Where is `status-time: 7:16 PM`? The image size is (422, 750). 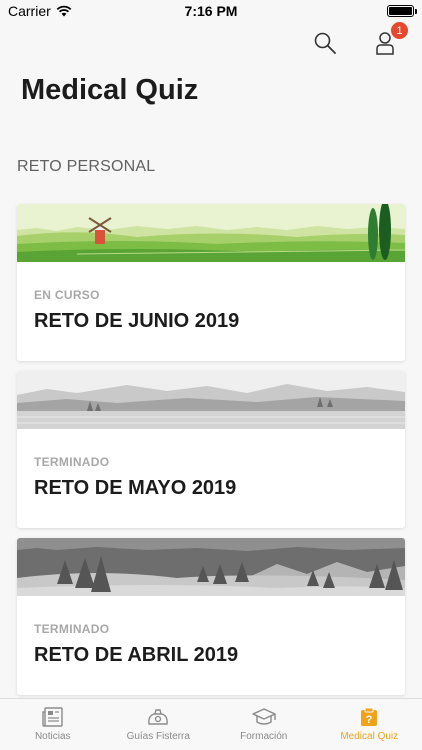
status-time: 7:16 PM is located at coordinates (211, 11).